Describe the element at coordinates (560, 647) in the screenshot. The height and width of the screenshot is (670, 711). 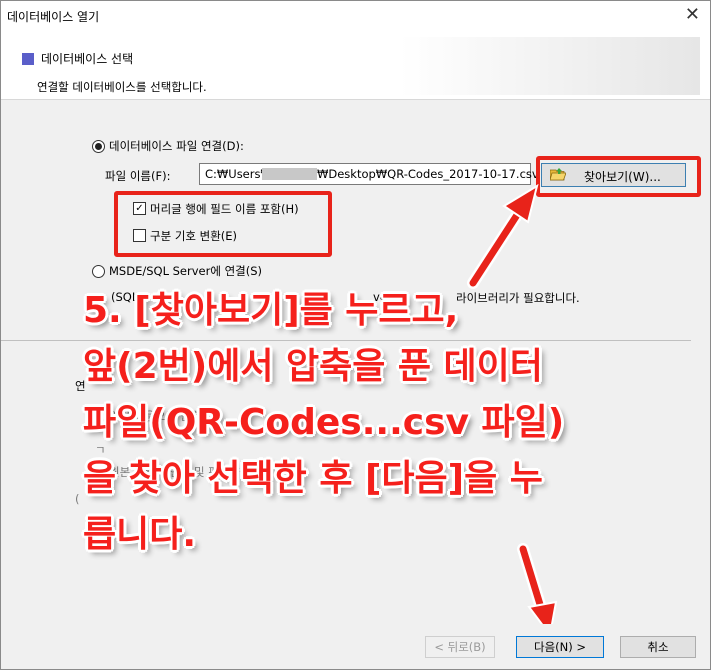
I see `next-button: 다음(N) >` at that location.